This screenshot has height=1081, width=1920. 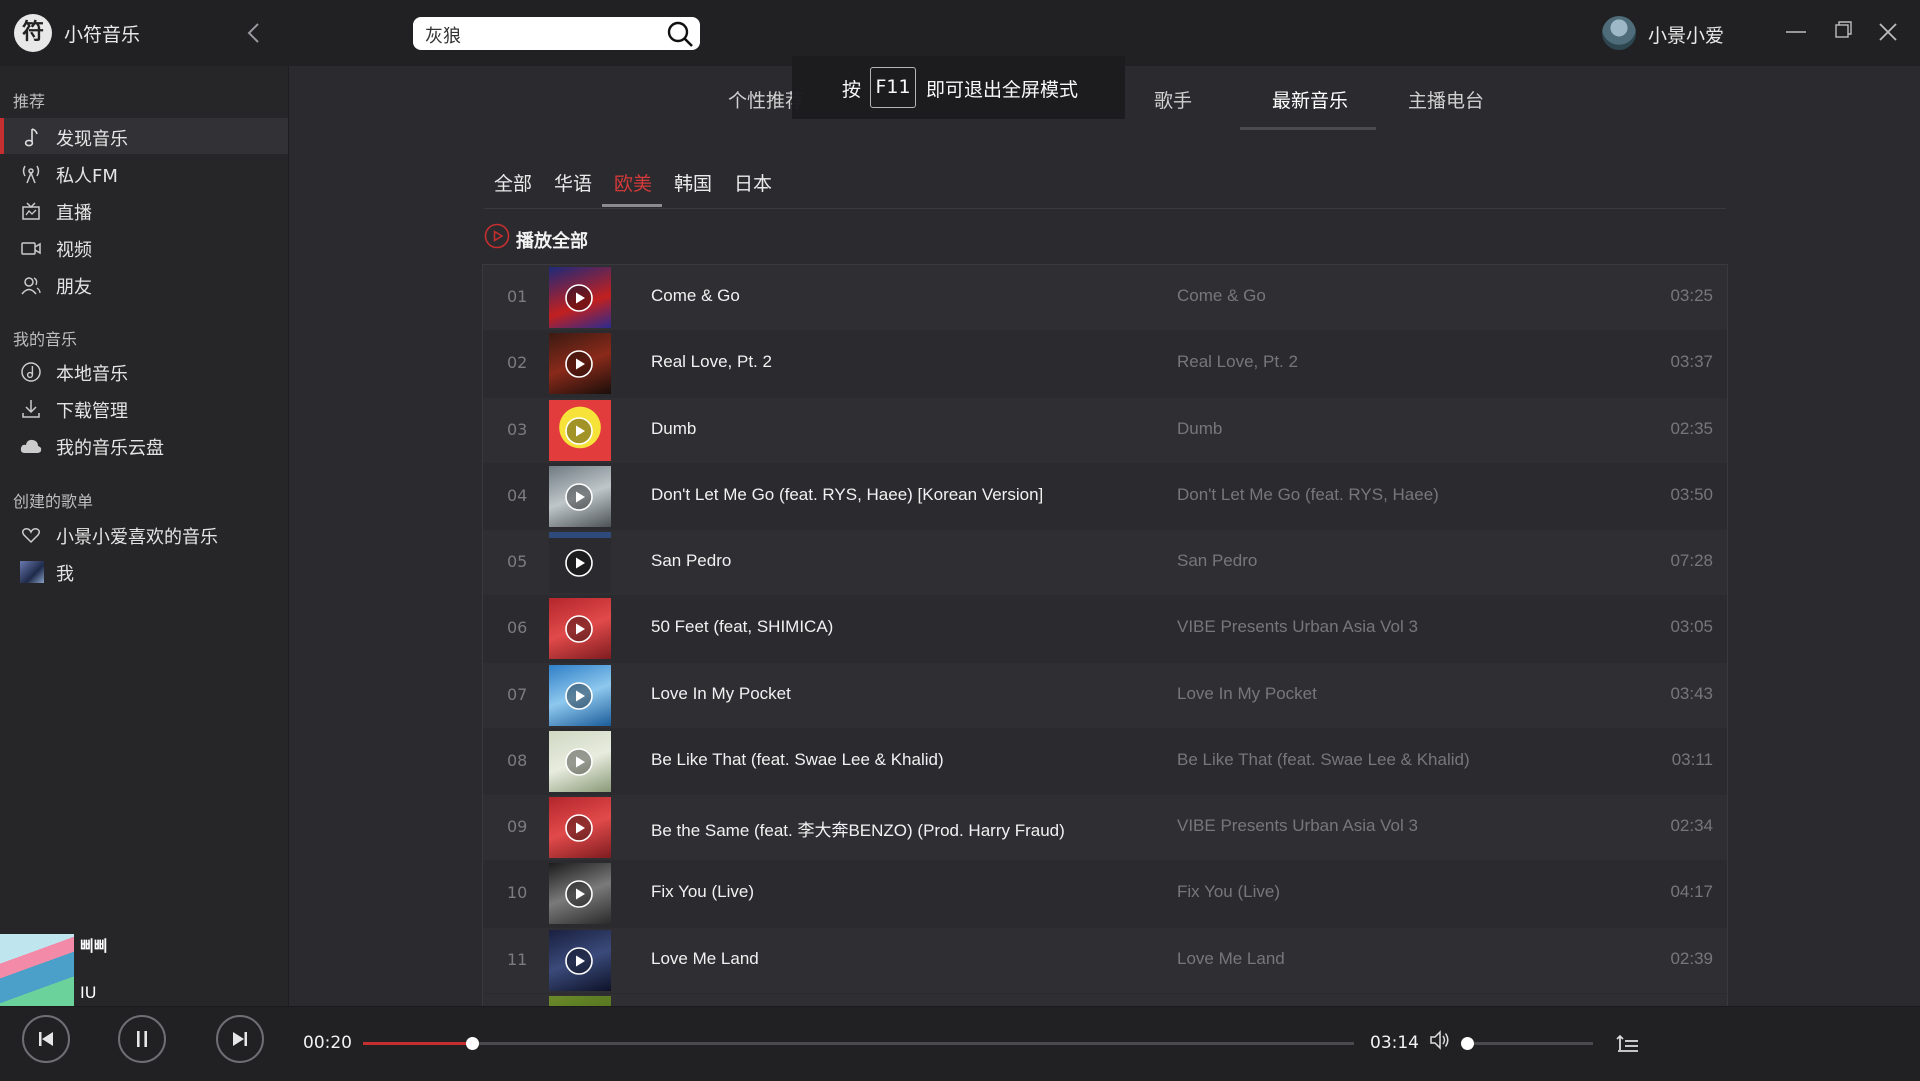 What do you see at coordinates (1217, 561) in the screenshot?
I see `song-album: San Pedro` at bounding box center [1217, 561].